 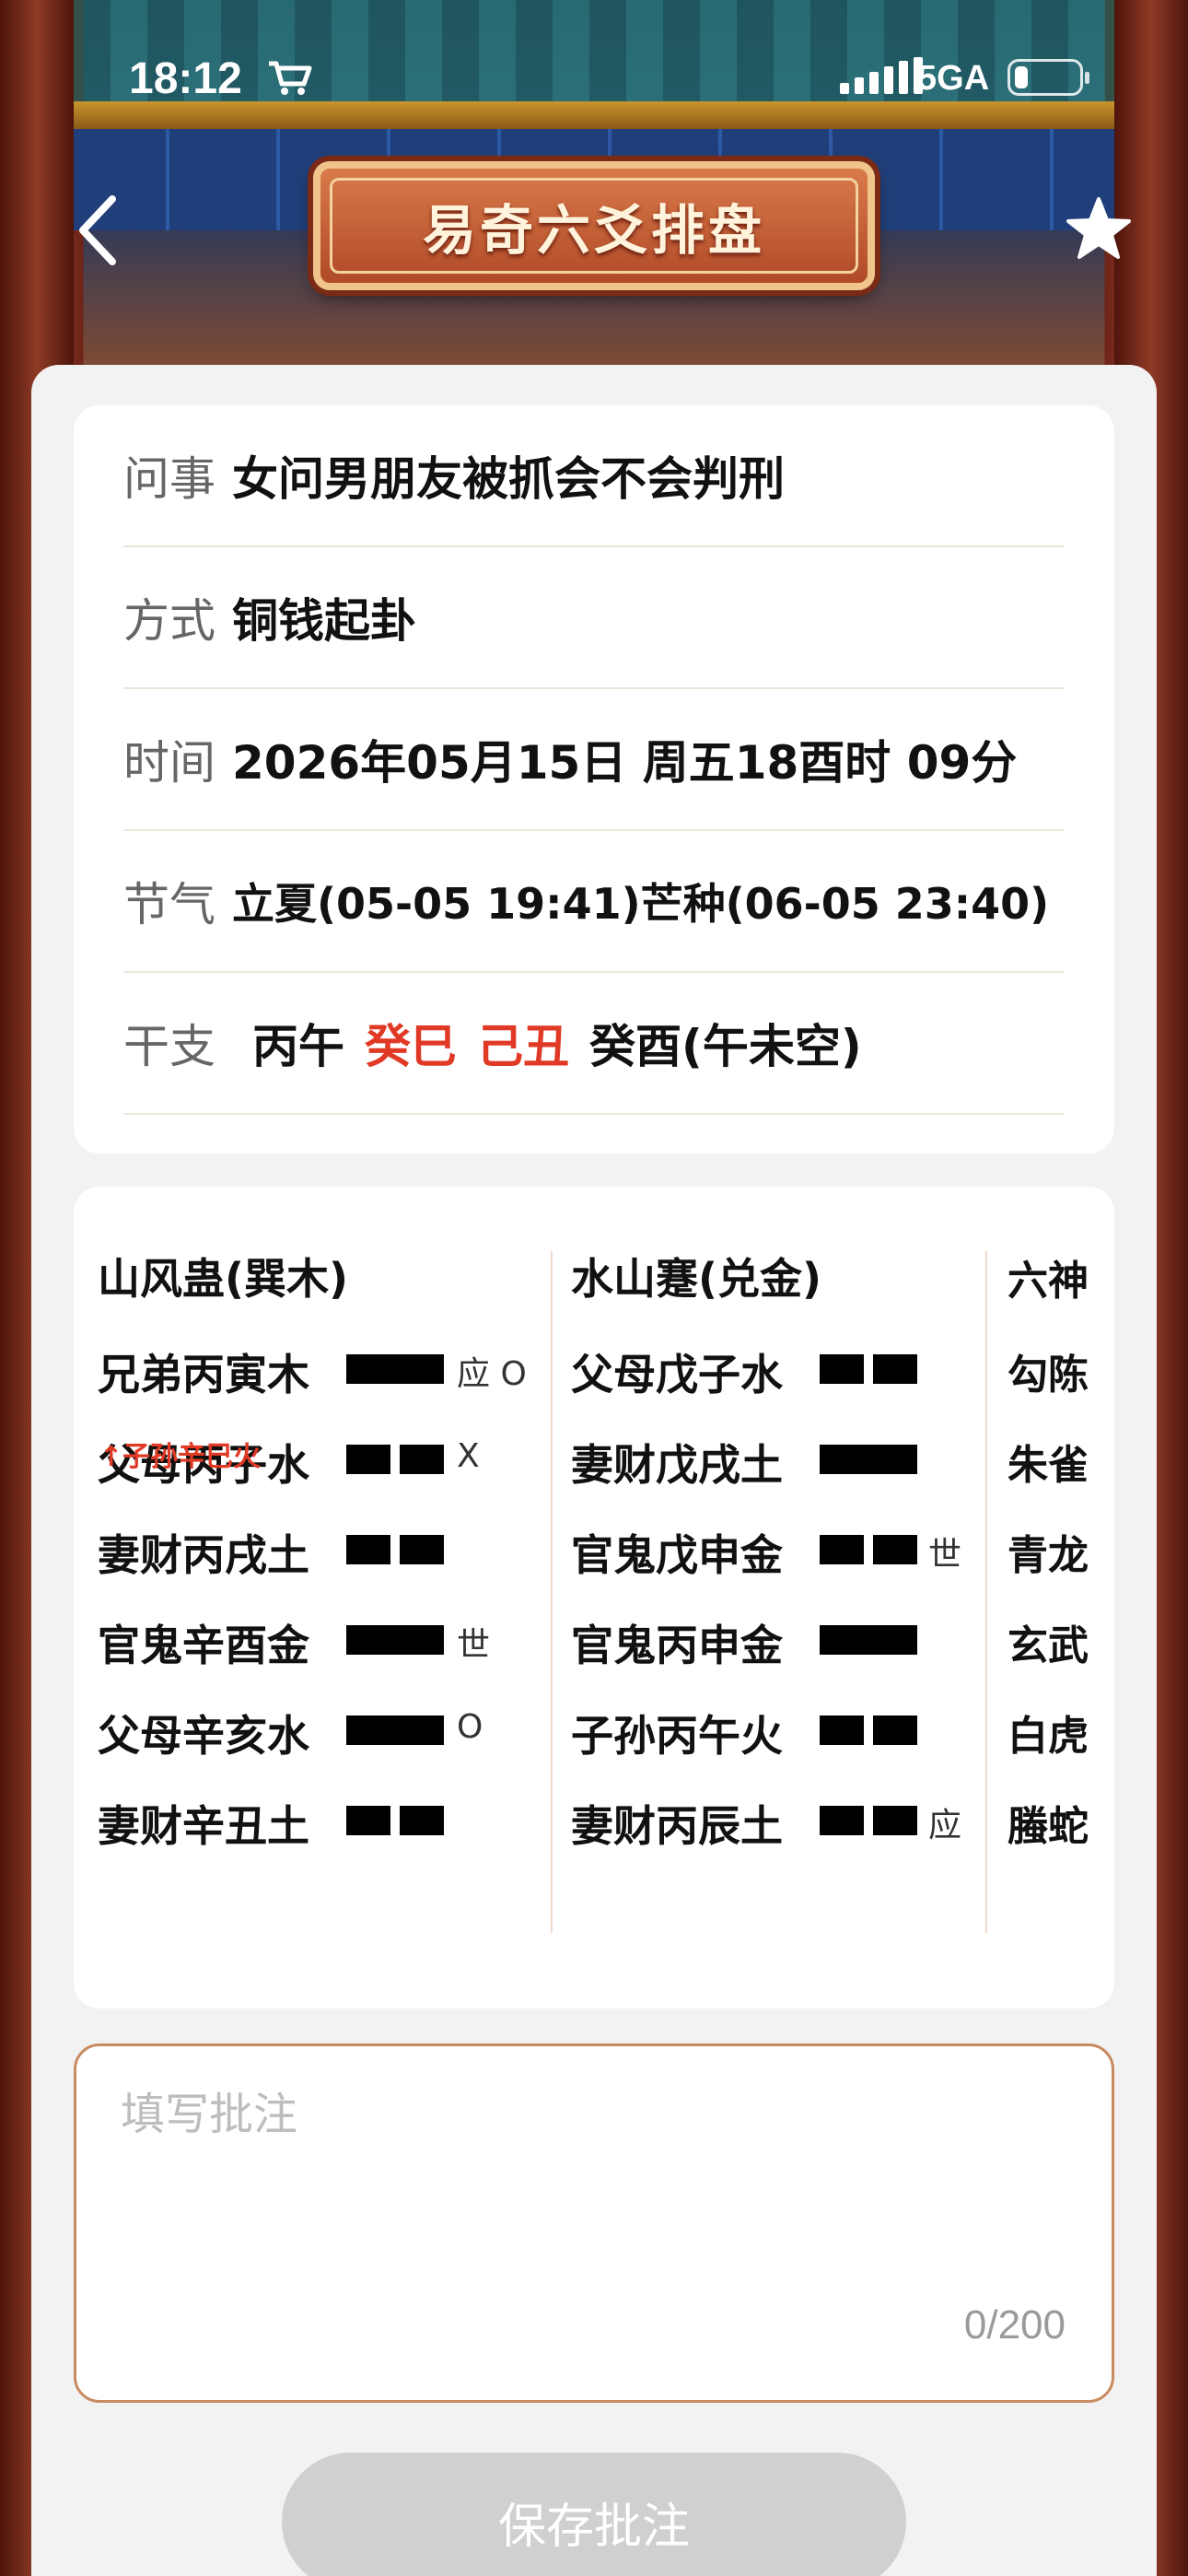 I want to click on line-label: 官鬼戊申金, so click(x=677, y=1555).